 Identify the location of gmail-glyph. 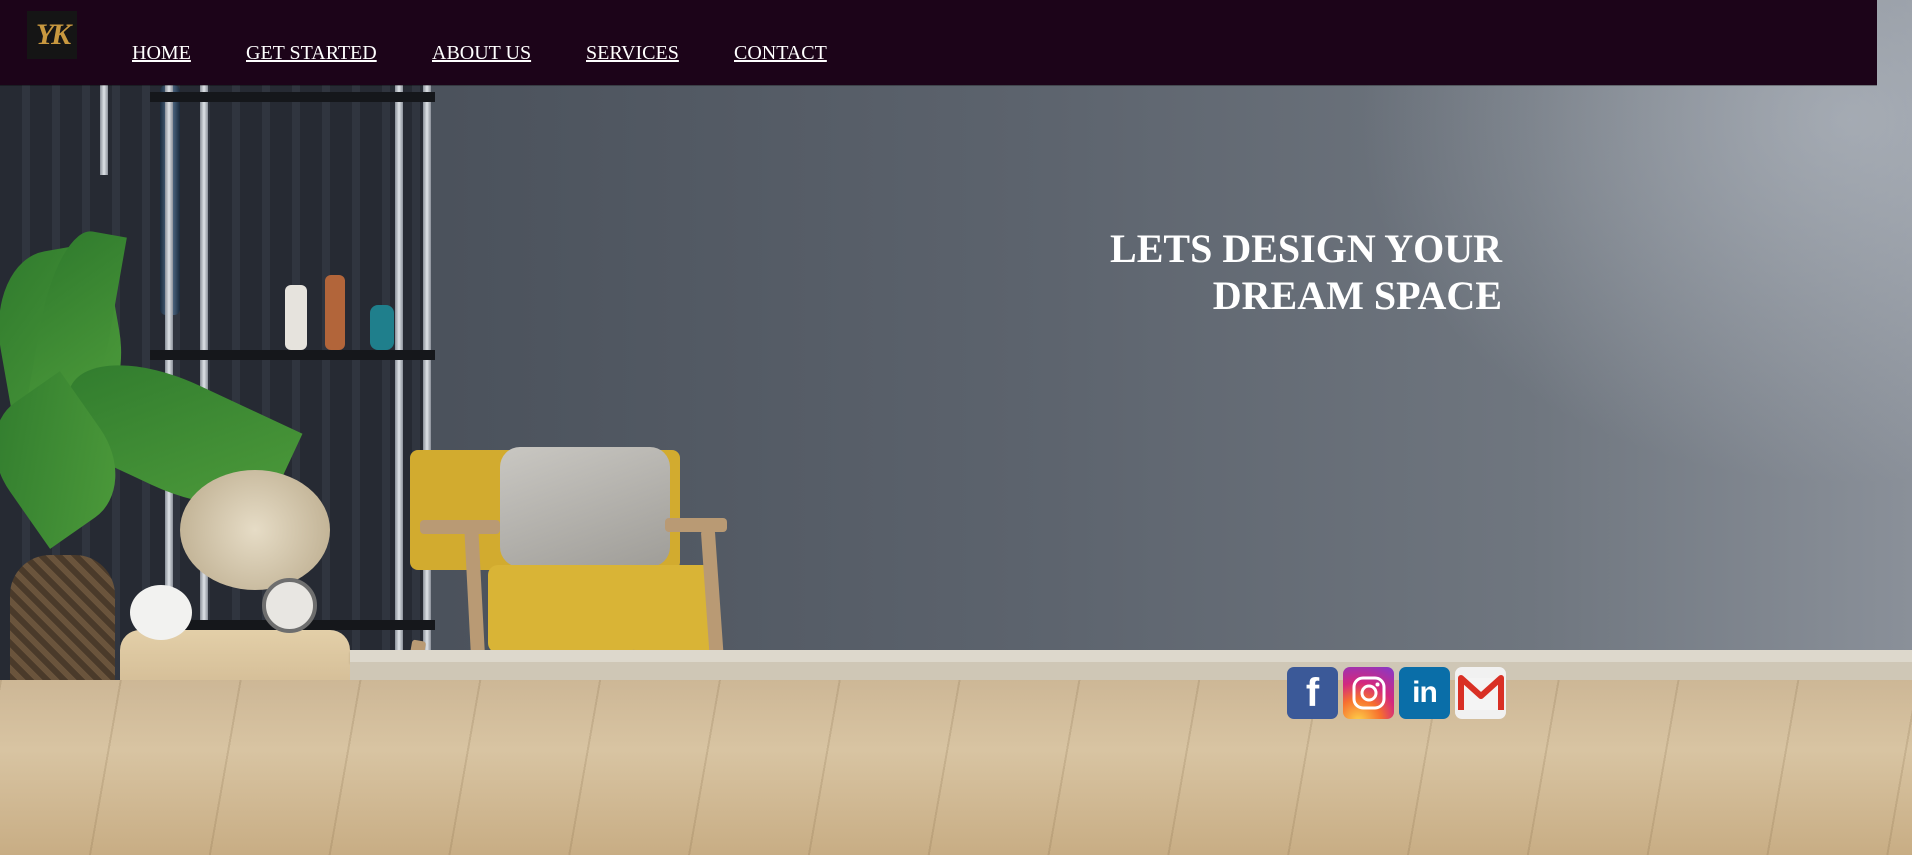
(1480, 692).